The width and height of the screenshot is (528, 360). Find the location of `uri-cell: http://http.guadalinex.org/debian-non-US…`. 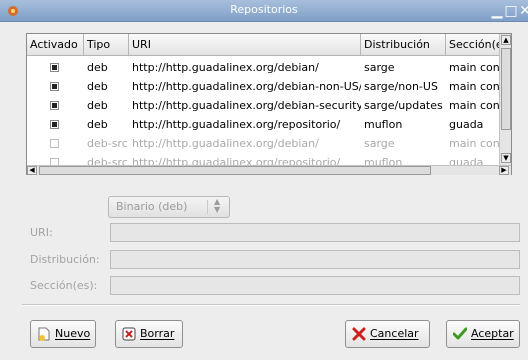

uri-cell: http://http.guadalinex.org/debian-non-US… is located at coordinates (246, 86).